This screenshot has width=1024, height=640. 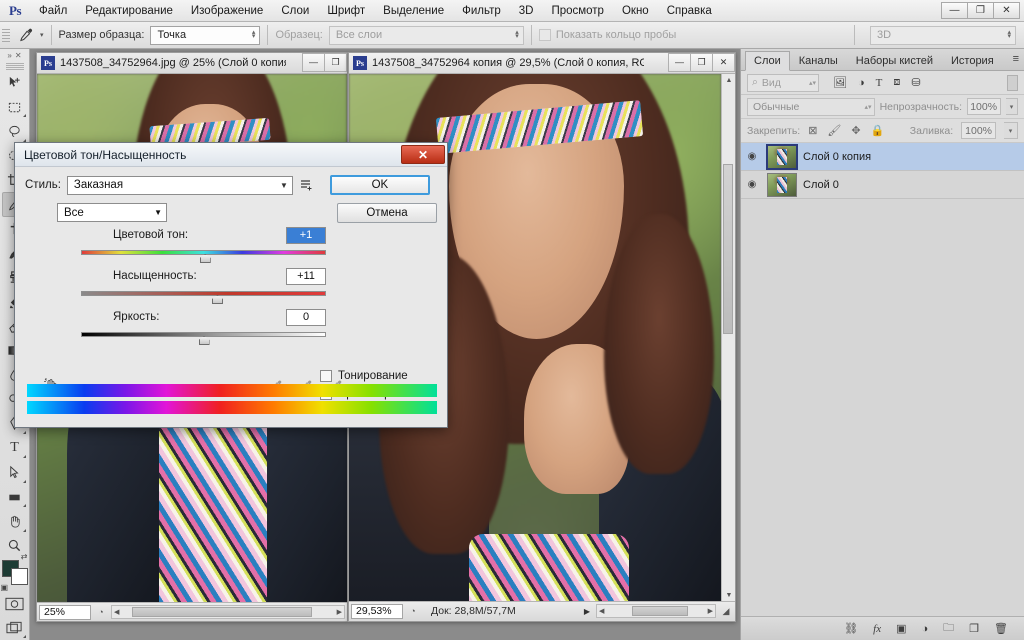 I want to click on document-1-zoom-field: 25%, so click(x=65, y=612).